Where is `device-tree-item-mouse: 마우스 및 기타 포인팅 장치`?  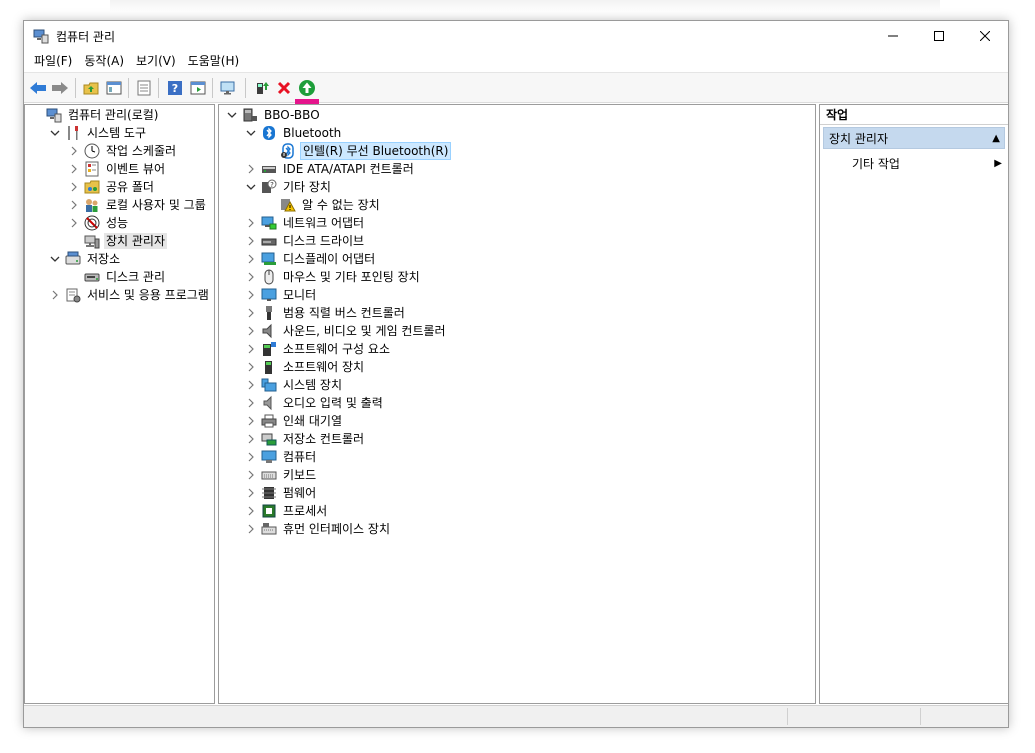
device-tree-item-mouse: 마우스 및 기타 포인팅 장치 is located at coordinates (333, 277).